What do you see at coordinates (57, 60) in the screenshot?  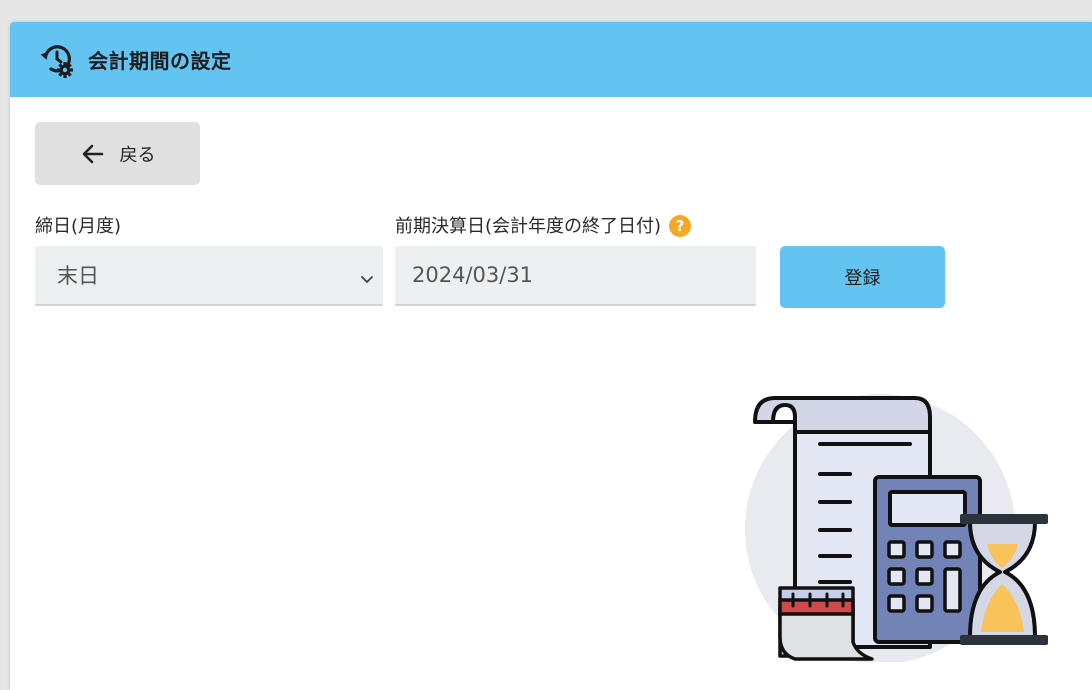 I see `history-gear-icon` at bounding box center [57, 60].